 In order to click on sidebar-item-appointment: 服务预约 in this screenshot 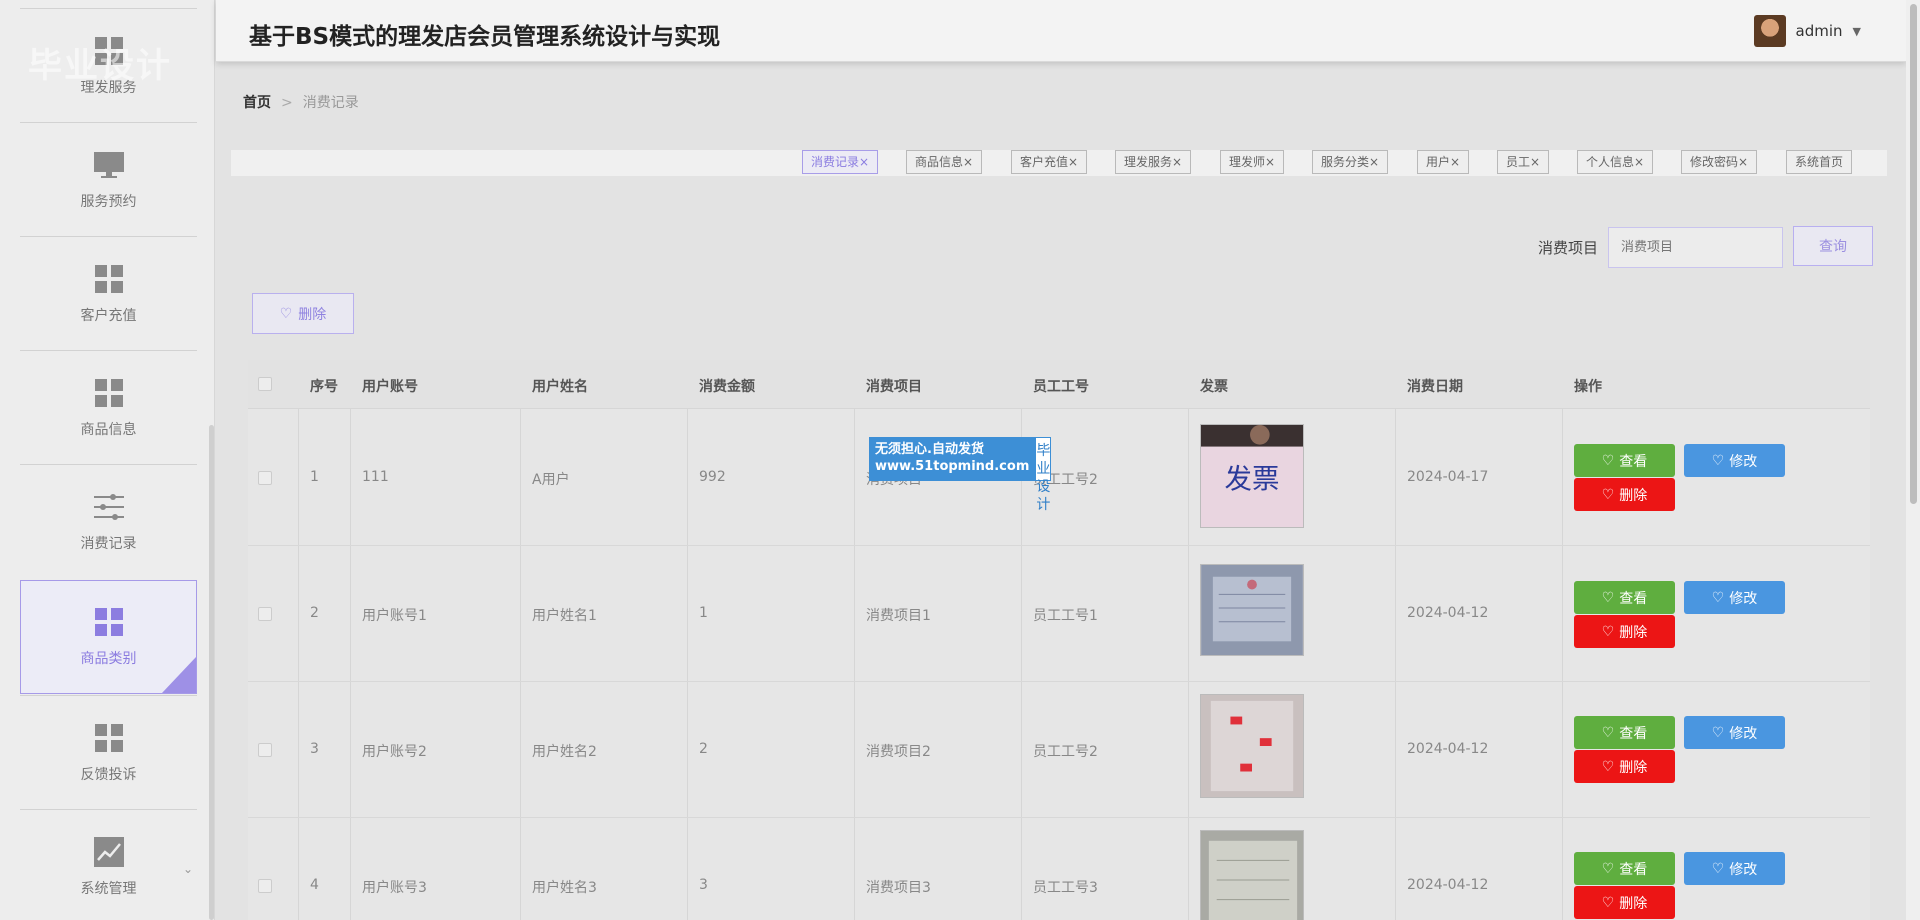, I will do `click(108, 179)`.